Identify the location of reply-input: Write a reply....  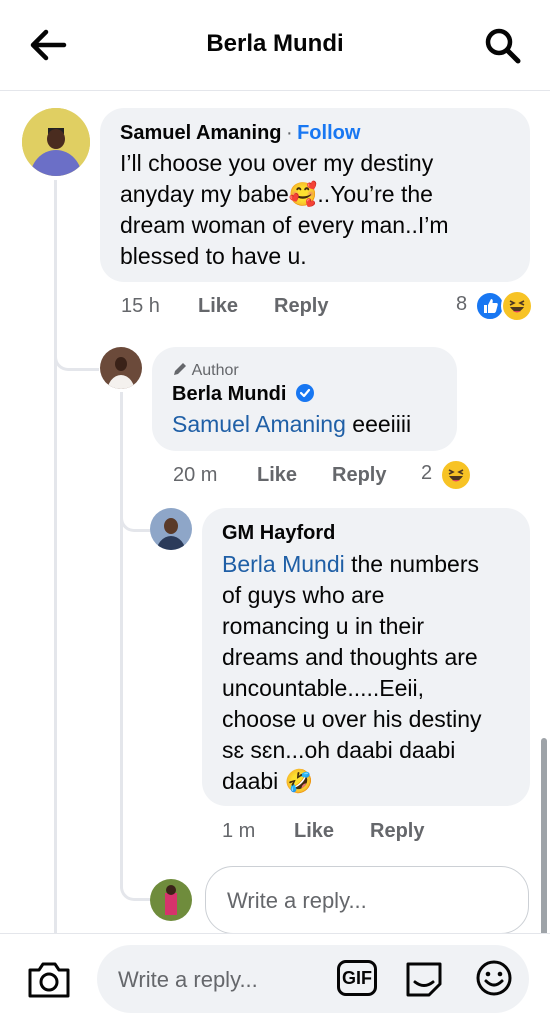
(367, 900).